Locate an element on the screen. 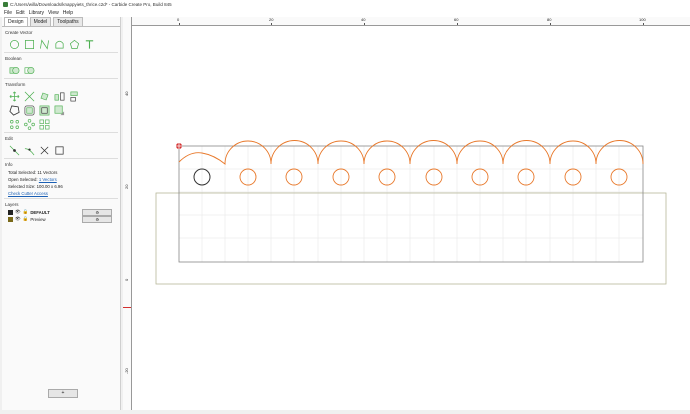 Image resolution: width=690 pixels, height=414 pixels. layer-row-preview: 👁 🔒 Preview ⚙ is located at coordinates (64, 219).